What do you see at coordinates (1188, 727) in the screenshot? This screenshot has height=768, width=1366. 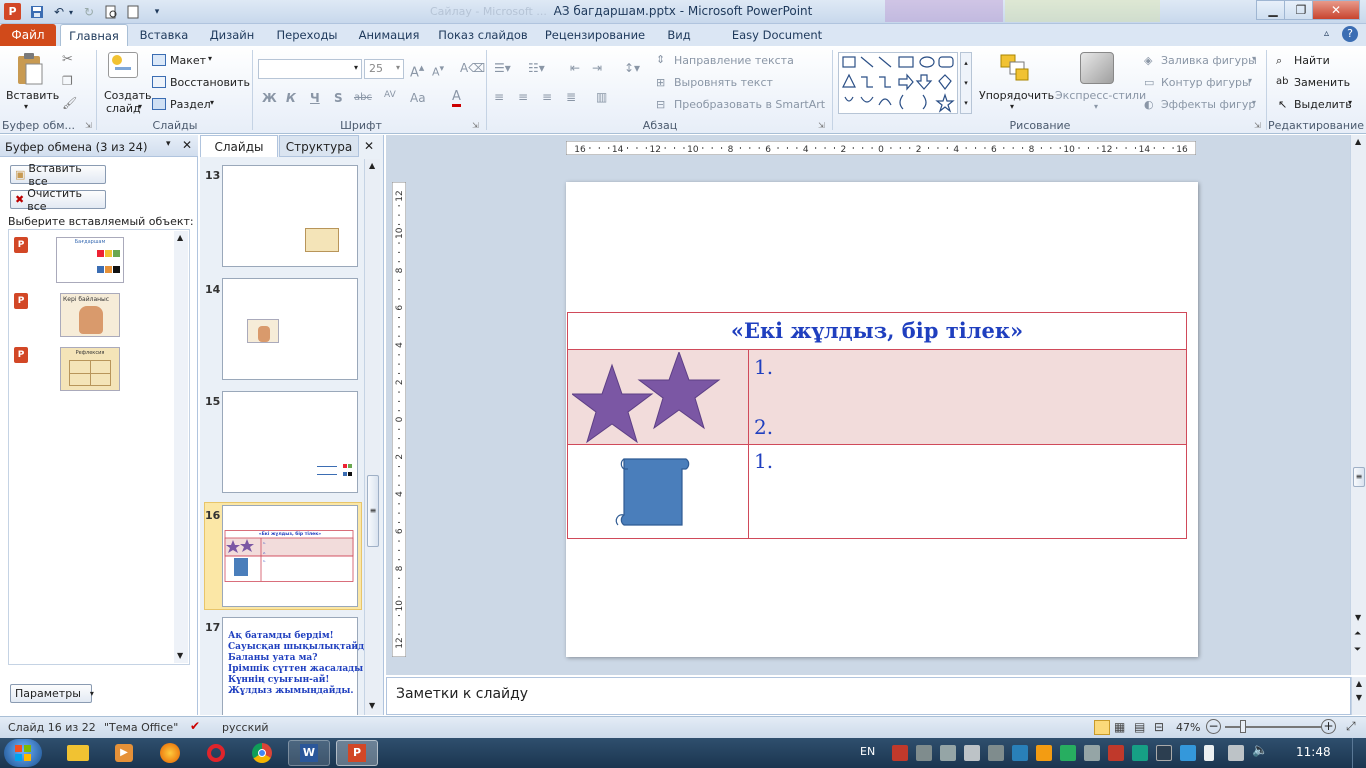 I see `zoom-level: 47%` at bounding box center [1188, 727].